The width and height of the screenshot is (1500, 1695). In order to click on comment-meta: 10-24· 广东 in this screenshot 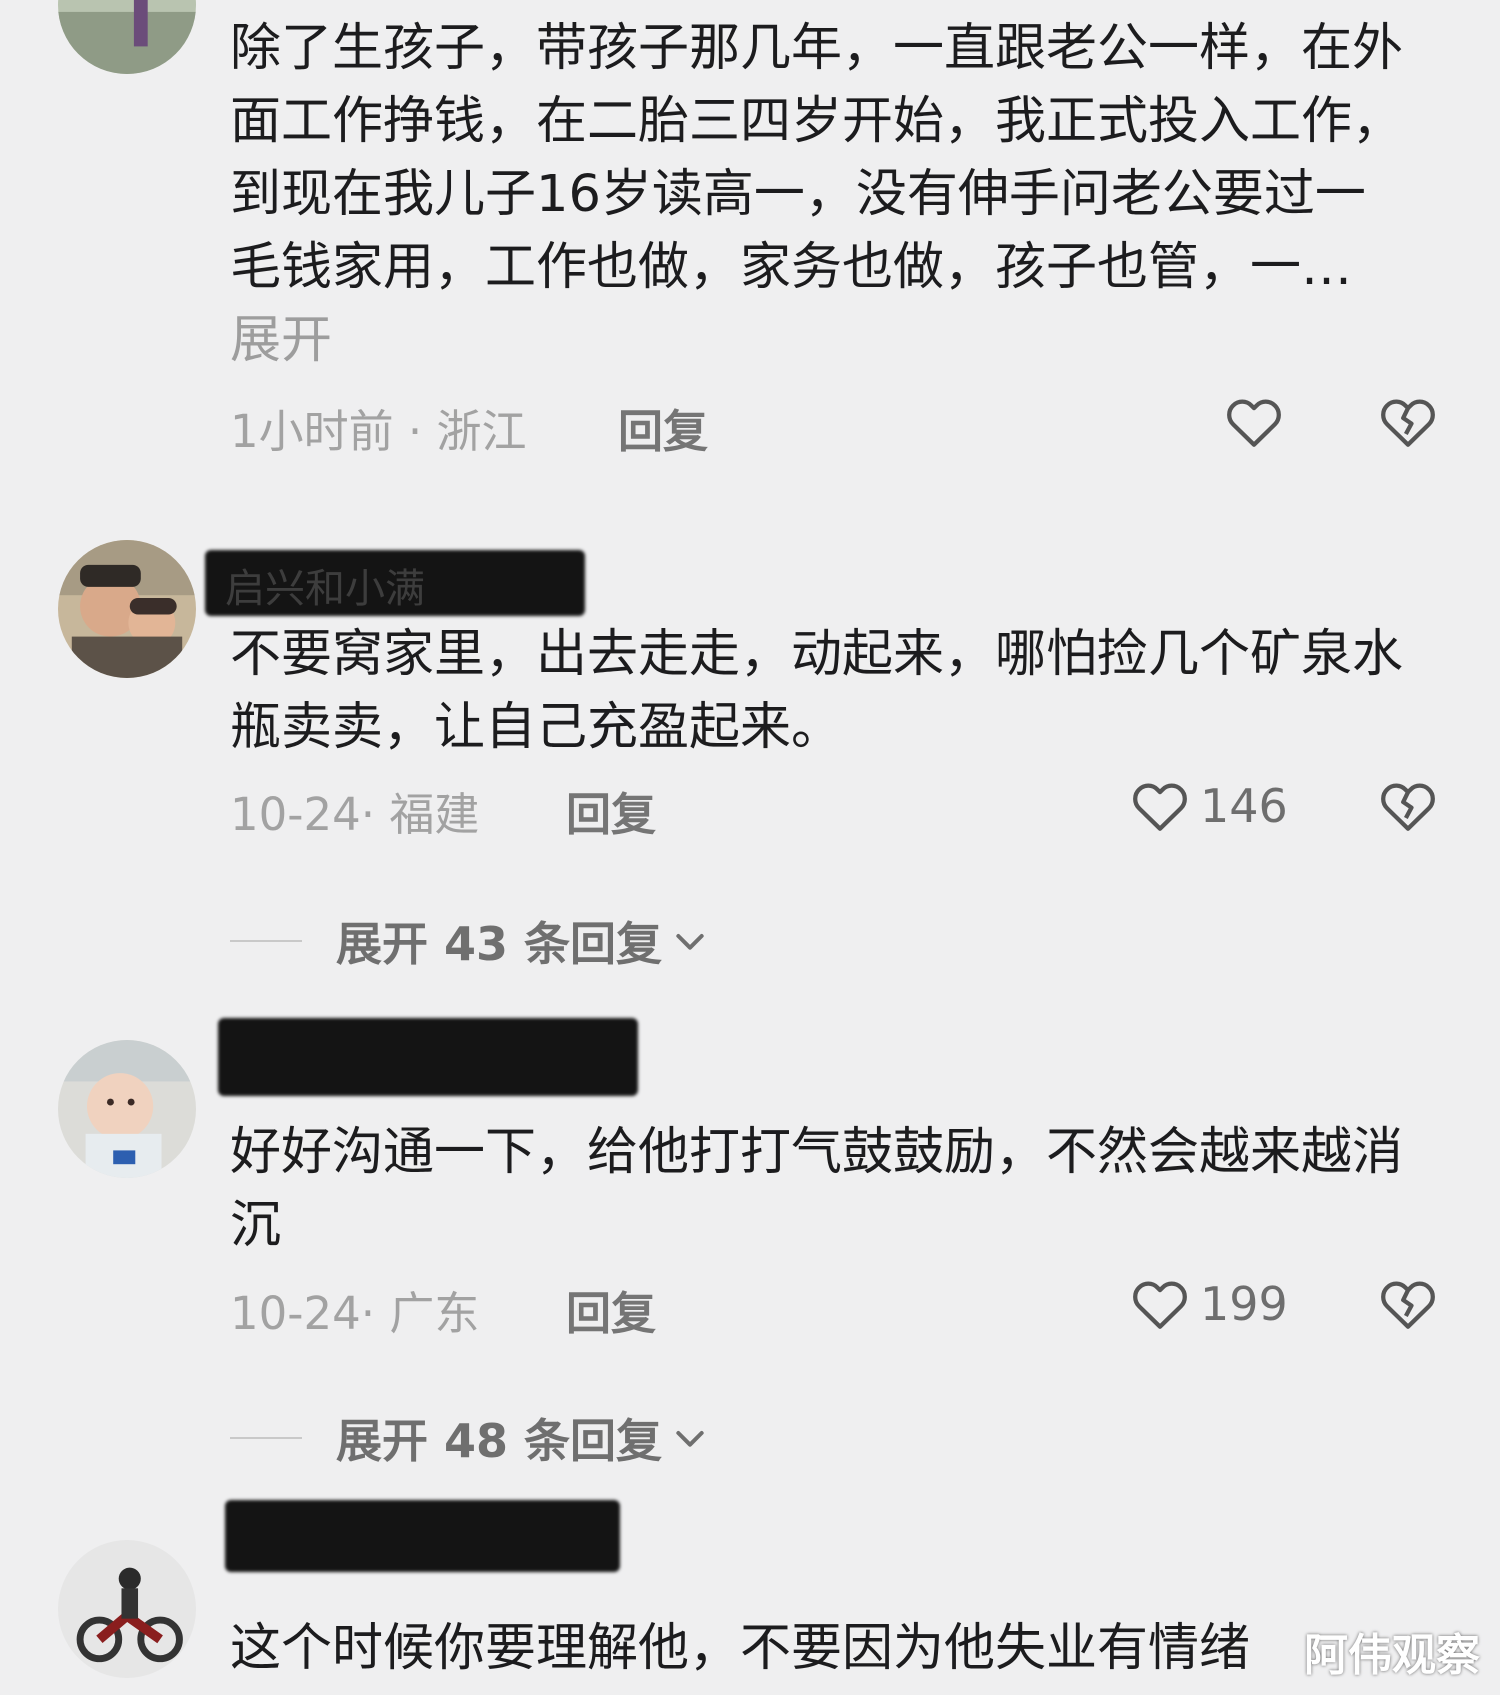, I will do `click(355, 1313)`.